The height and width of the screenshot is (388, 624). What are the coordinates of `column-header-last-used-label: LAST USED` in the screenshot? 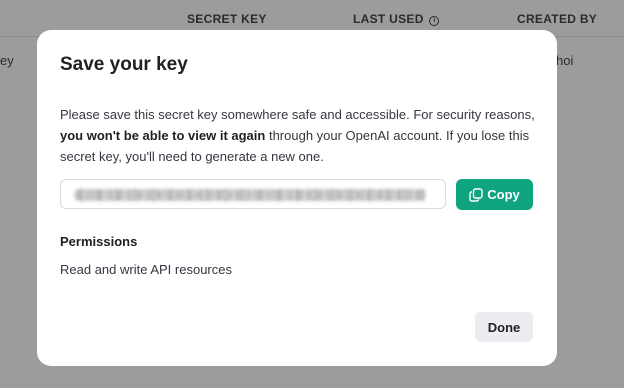 It's located at (388, 19).